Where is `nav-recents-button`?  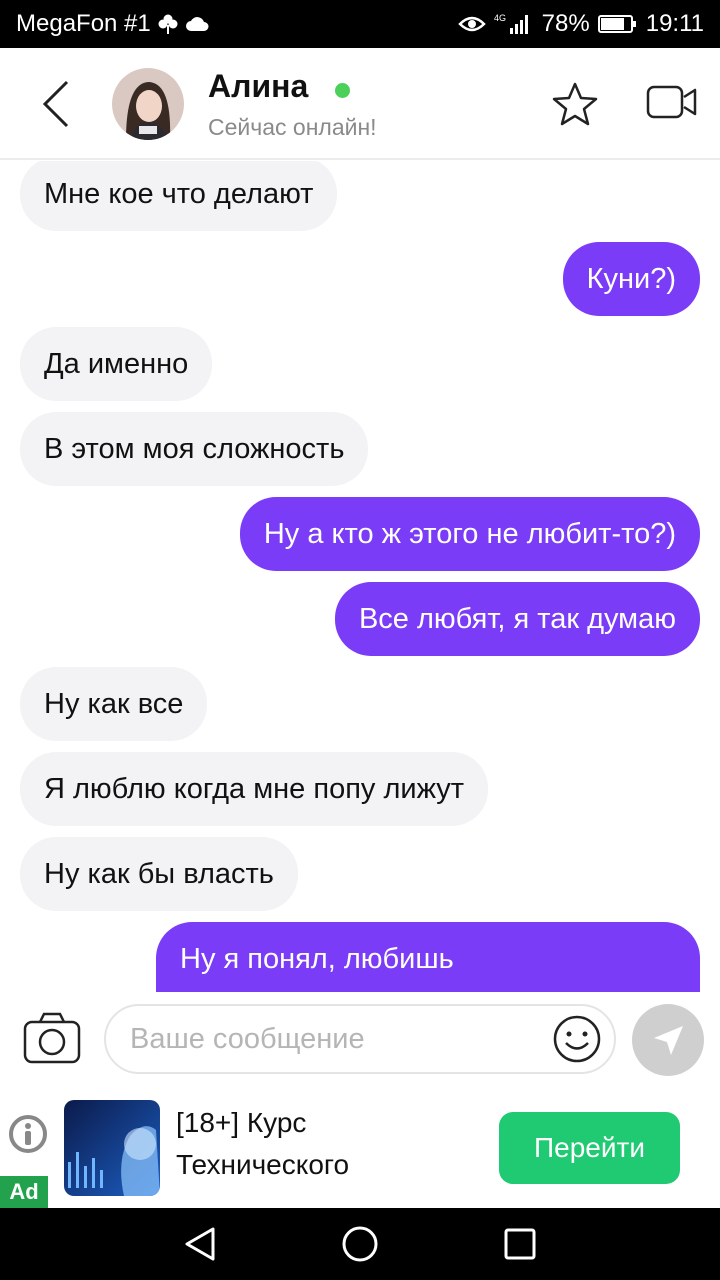
nav-recents-button is located at coordinates (520, 1244).